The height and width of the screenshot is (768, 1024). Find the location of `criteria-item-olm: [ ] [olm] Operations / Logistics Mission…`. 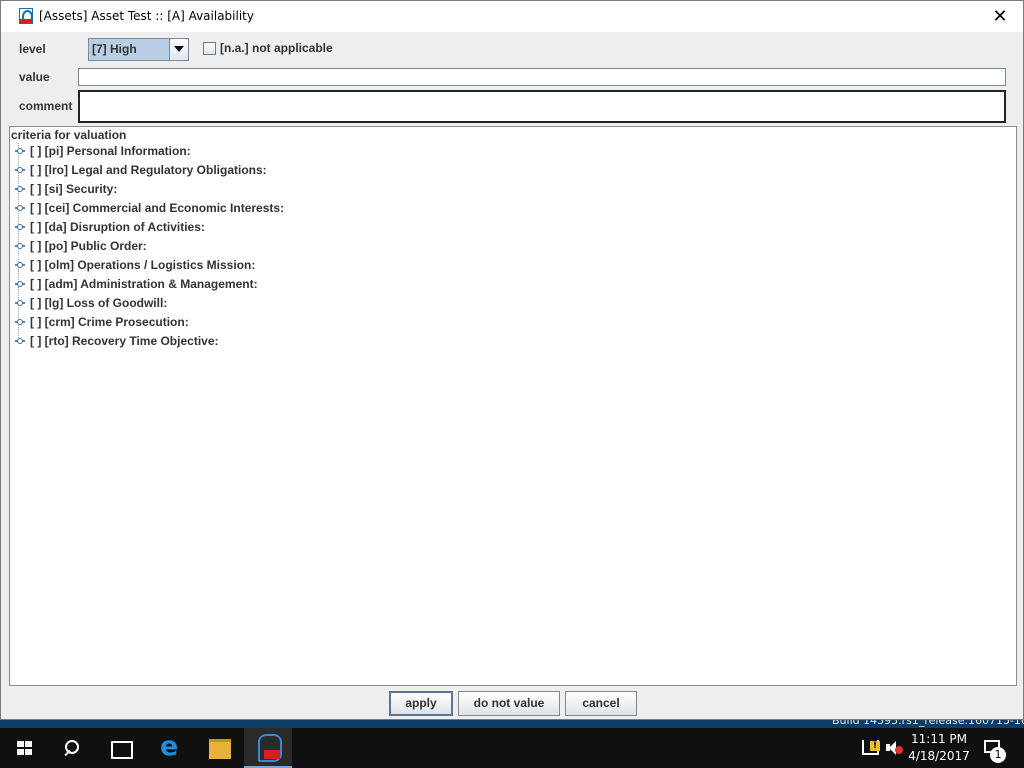

criteria-item-olm: [ ] [olm] Operations / Logistics Mission… is located at coordinates (315, 266).